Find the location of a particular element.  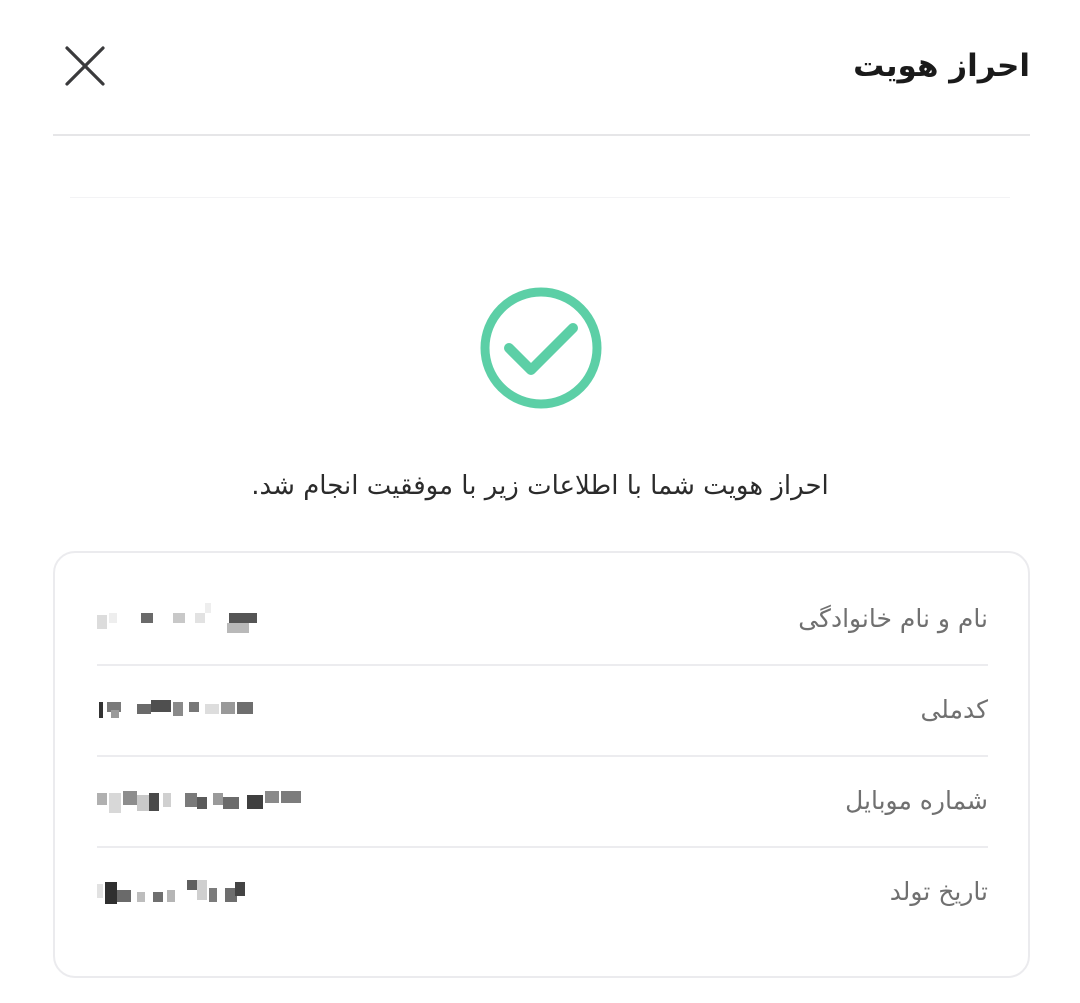

detail-row-fullname: نام و نام خانوادگی is located at coordinates (542, 620).